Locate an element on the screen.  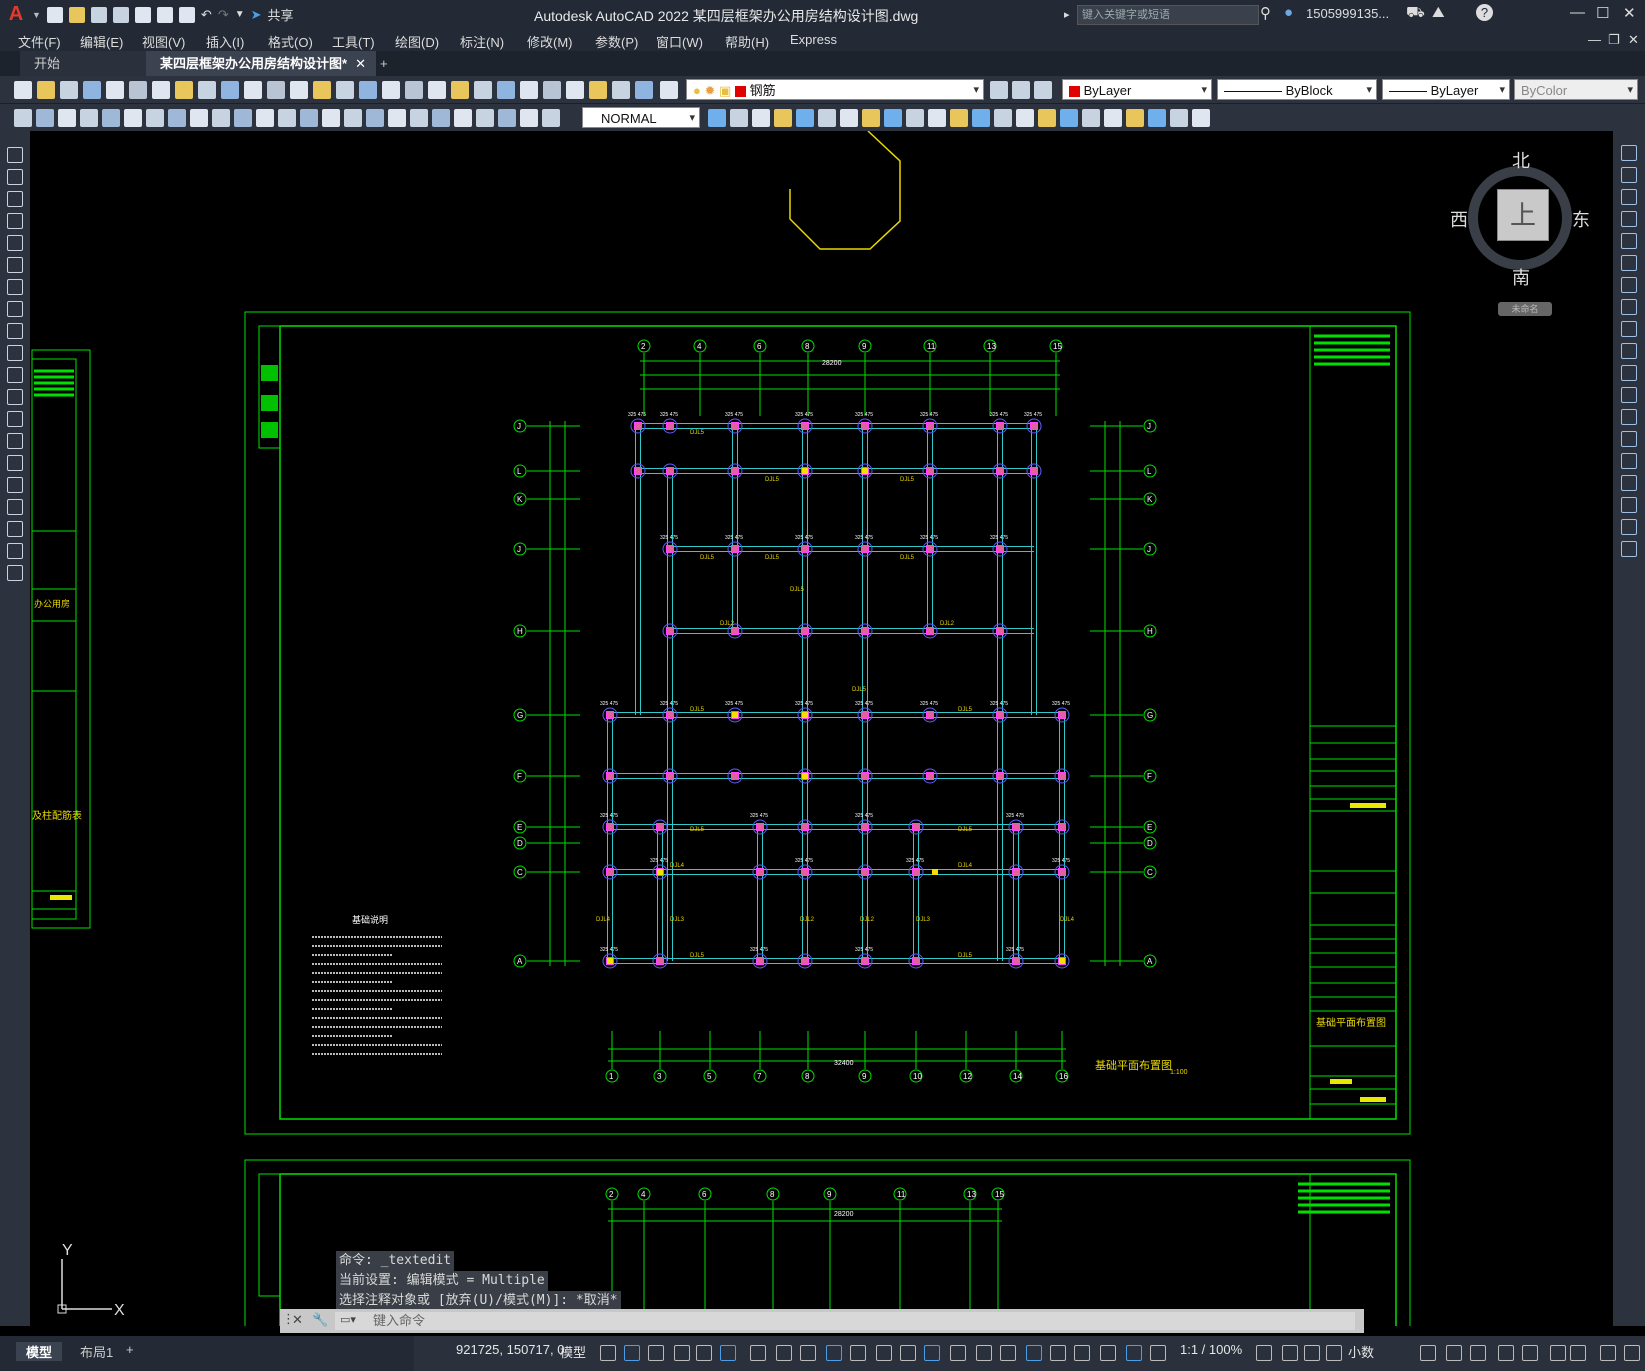
status-tool-6-icon is located at coordinates (1454, 1353).